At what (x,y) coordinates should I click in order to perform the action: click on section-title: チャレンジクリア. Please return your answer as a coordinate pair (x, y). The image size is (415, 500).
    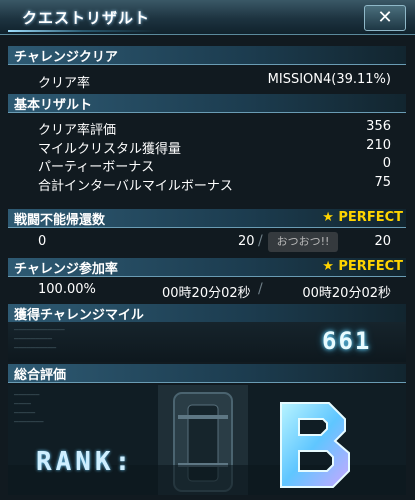
    Looking at the image, I should click on (66, 57).